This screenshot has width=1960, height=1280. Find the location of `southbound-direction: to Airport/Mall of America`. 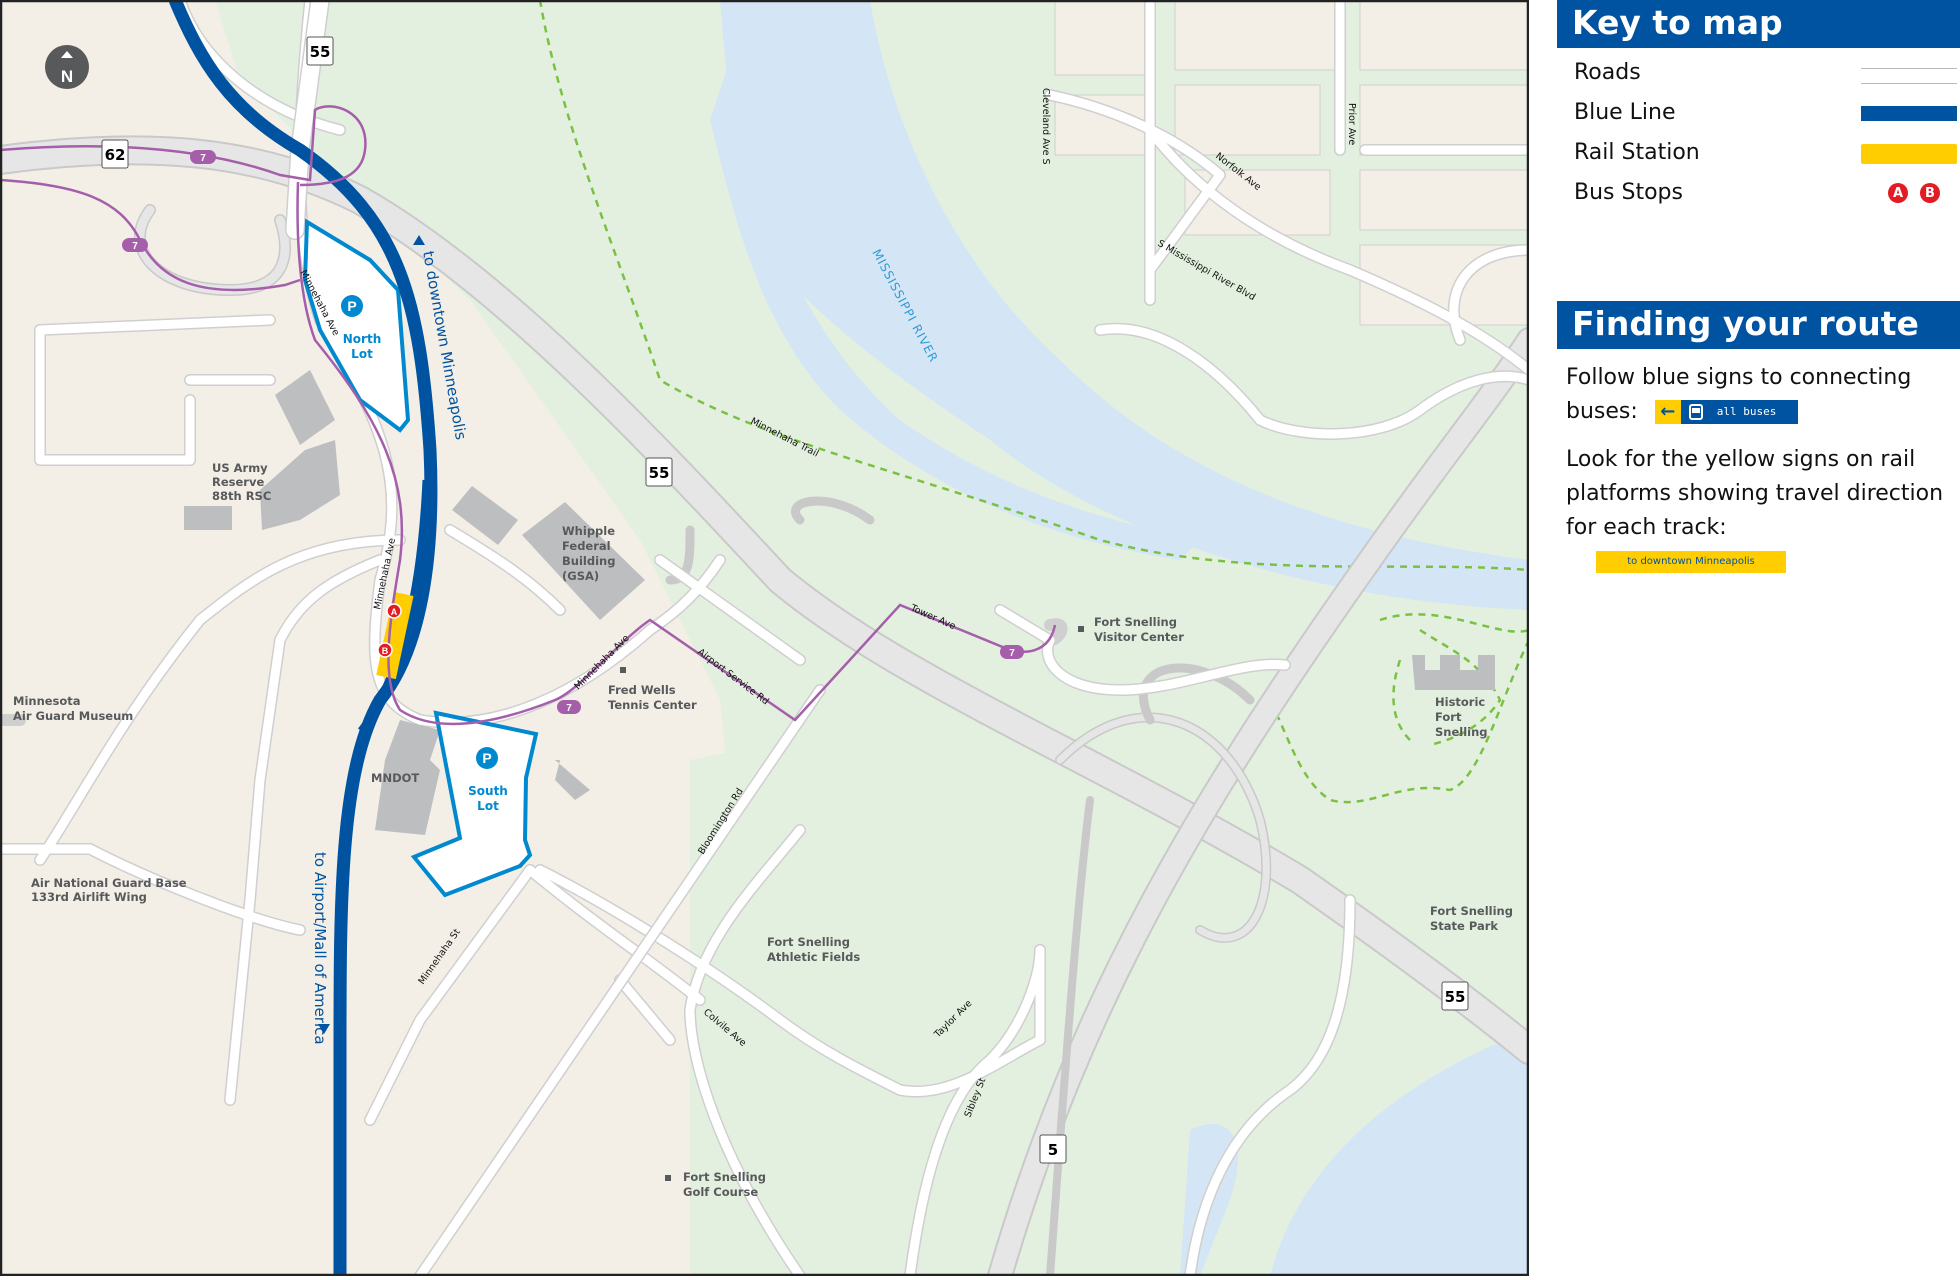

southbound-direction: to Airport/Mall of America is located at coordinates (320, 948).